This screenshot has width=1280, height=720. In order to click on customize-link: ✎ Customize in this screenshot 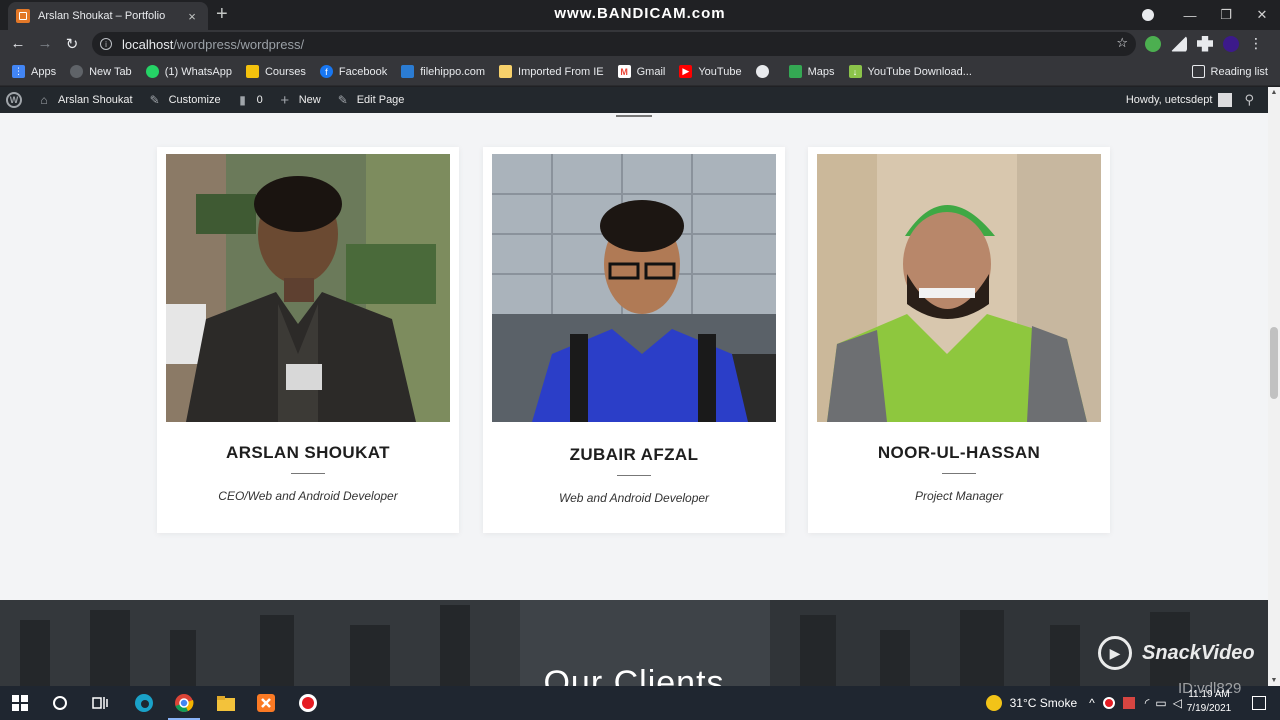, I will do `click(184, 100)`.